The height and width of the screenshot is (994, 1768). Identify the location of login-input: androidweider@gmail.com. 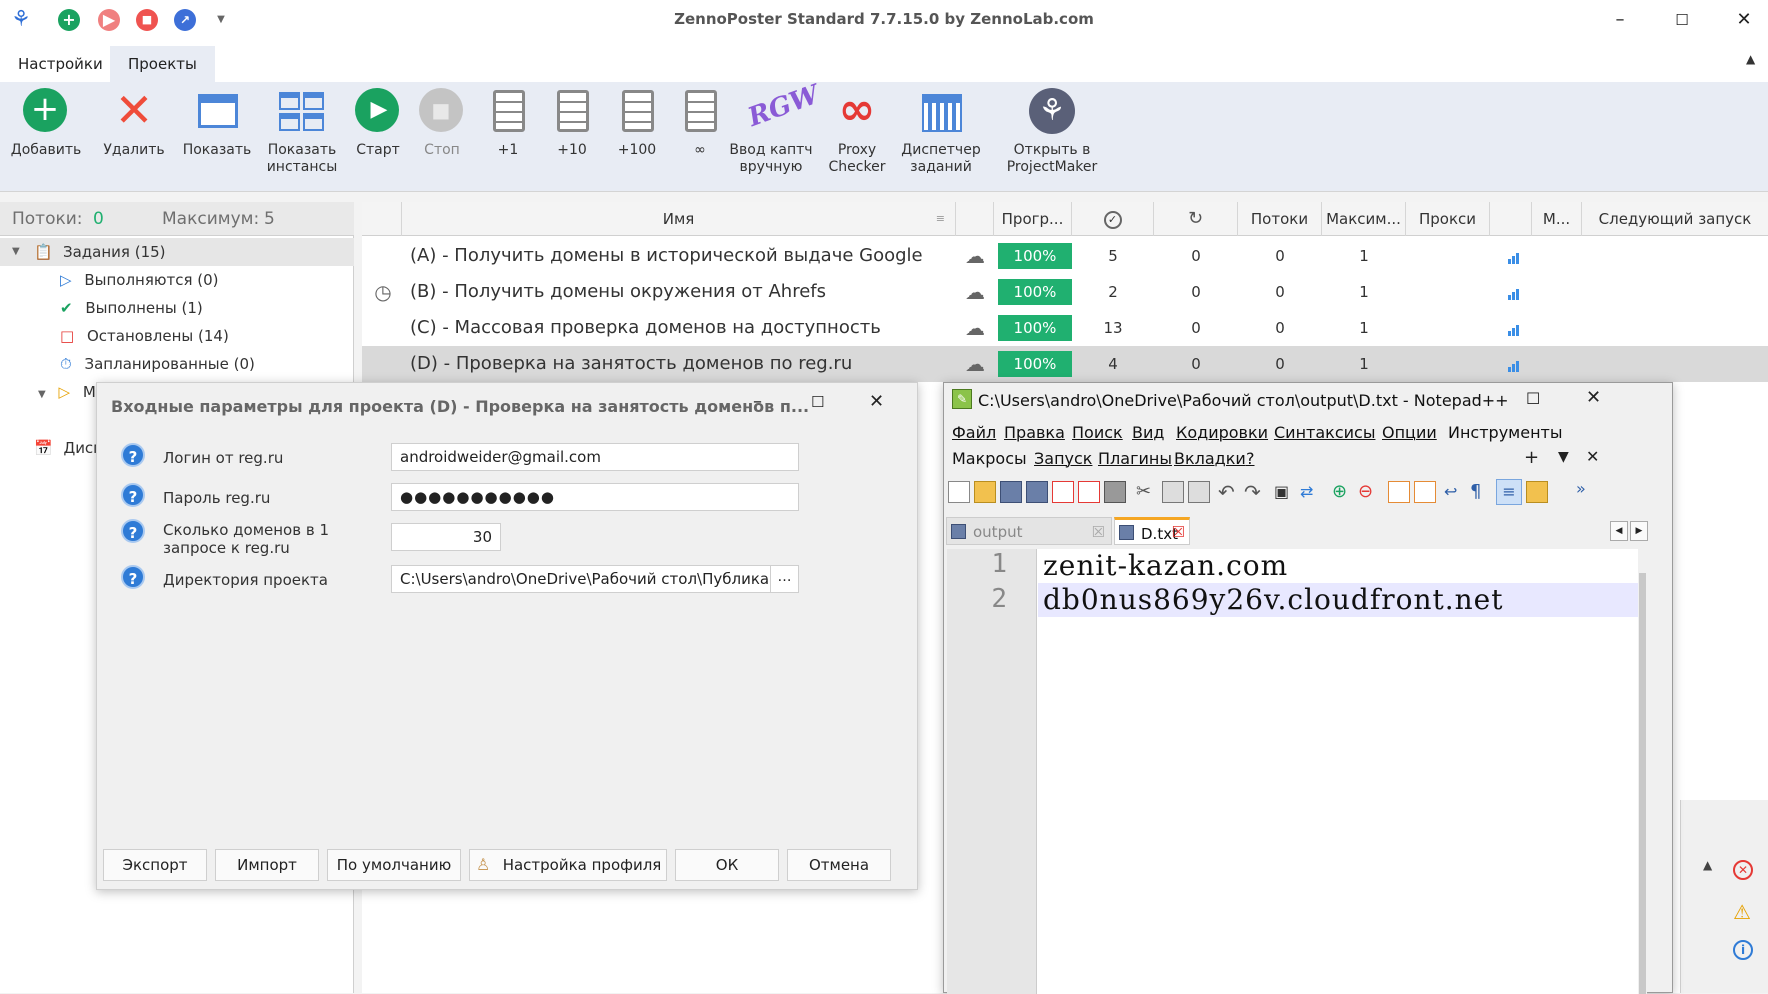
(595, 457).